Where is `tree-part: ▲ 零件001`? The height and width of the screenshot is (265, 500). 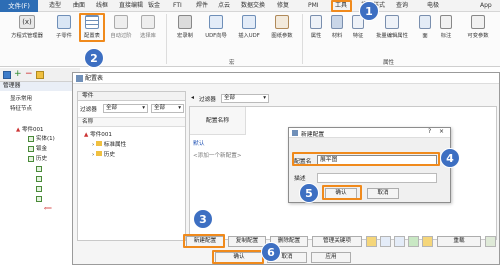
tree-part: ▲ 零件001 is located at coordinates (29, 129).